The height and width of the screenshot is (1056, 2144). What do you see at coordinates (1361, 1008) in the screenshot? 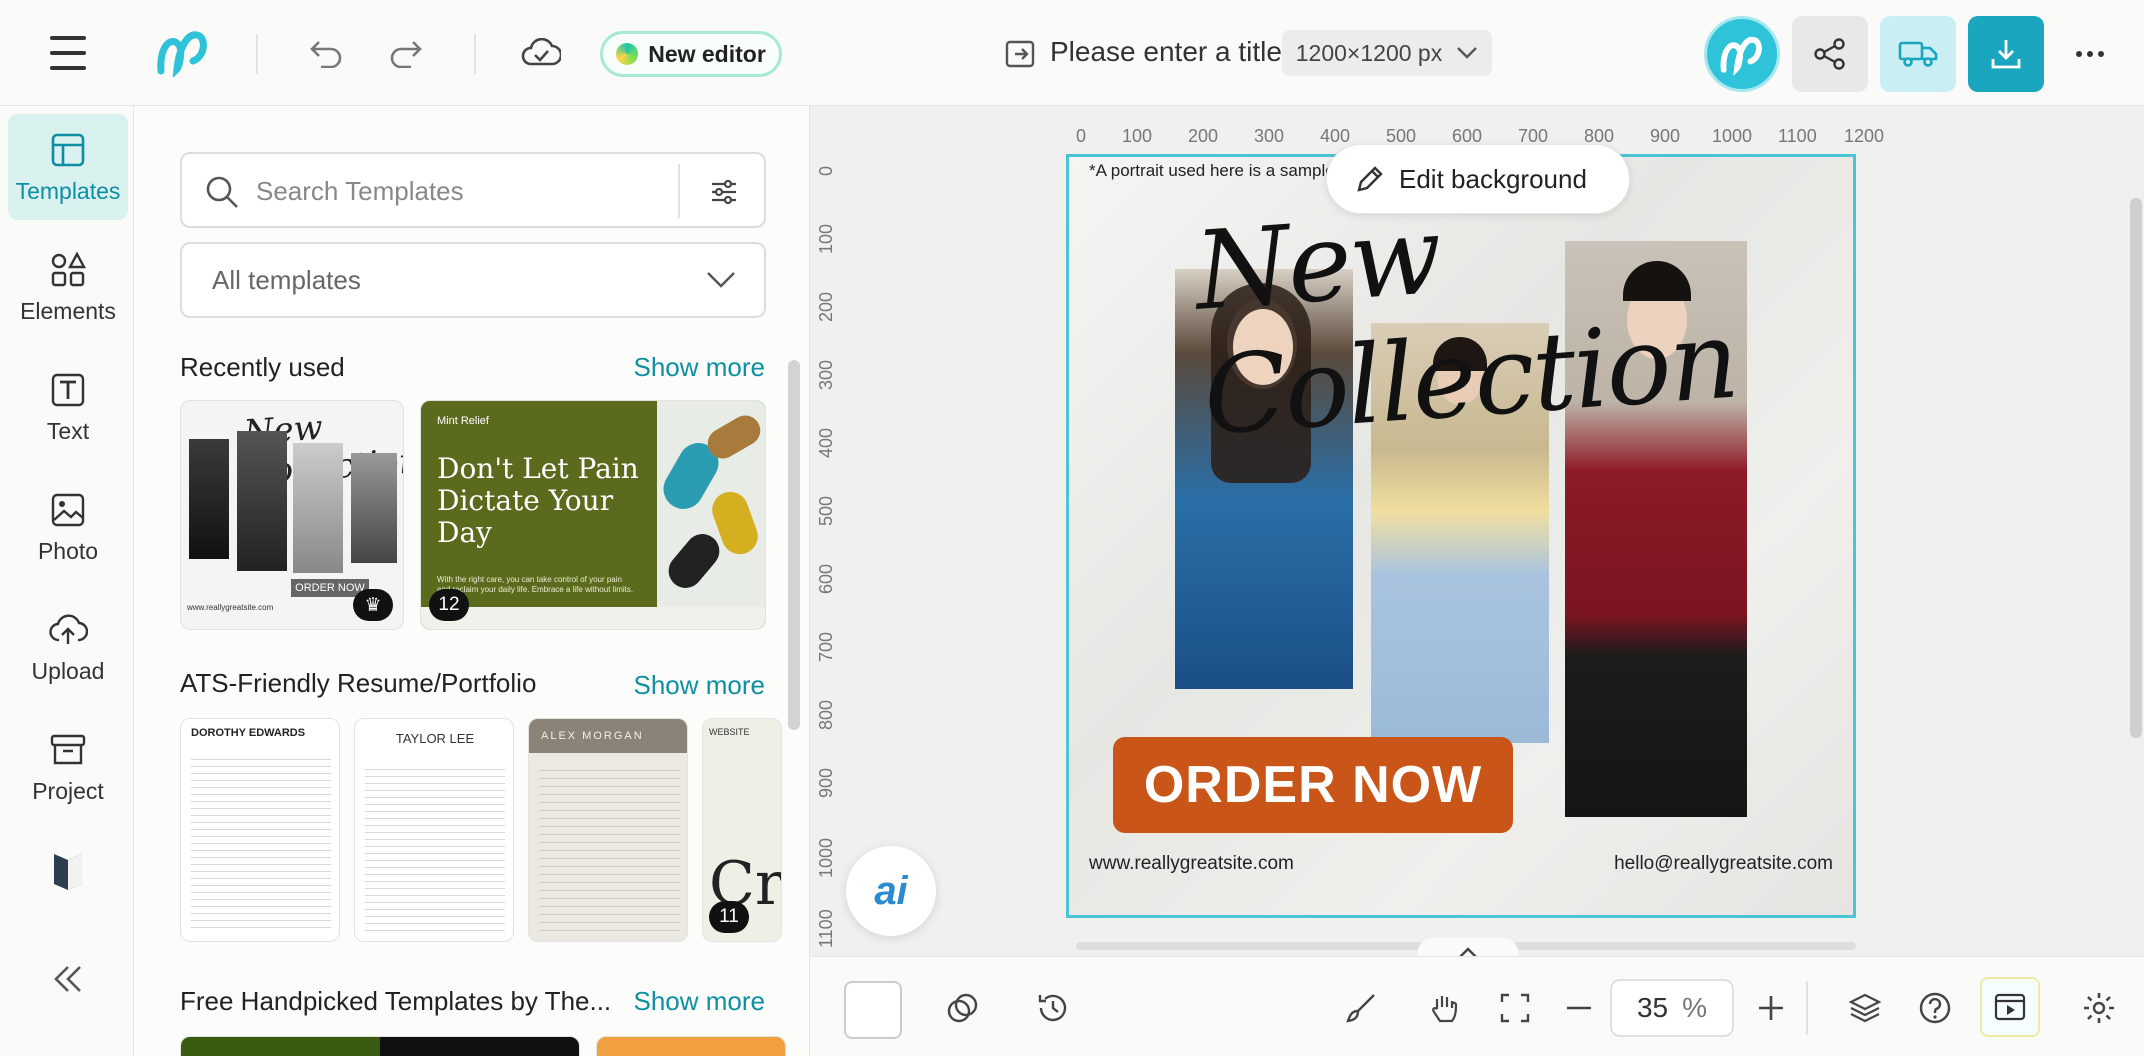
I see `brush-icon` at bounding box center [1361, 1008].